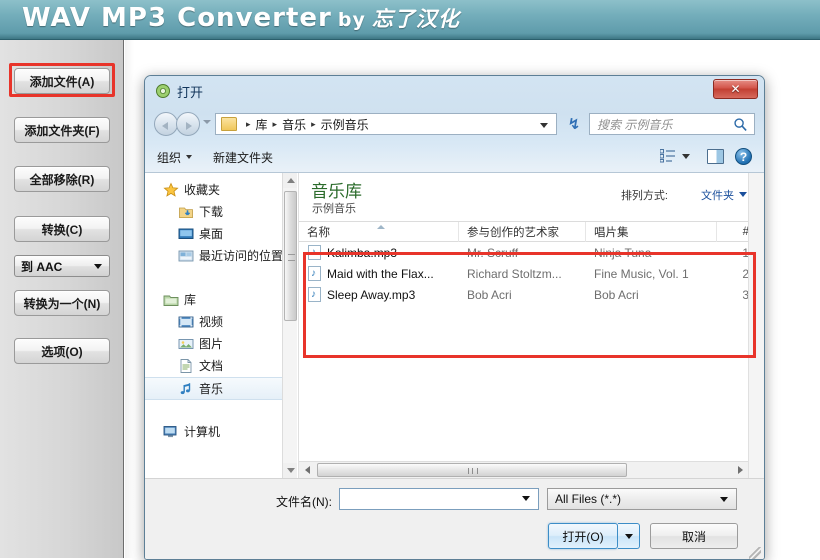 The height and width of the screenshot is (560, 820). What do you see at coordinates (531, 294) in the screenshot?
I see `file-row: Sleep Away.mp3 Bob Acri Bob Acri 3` at bounding box center [531, 294].